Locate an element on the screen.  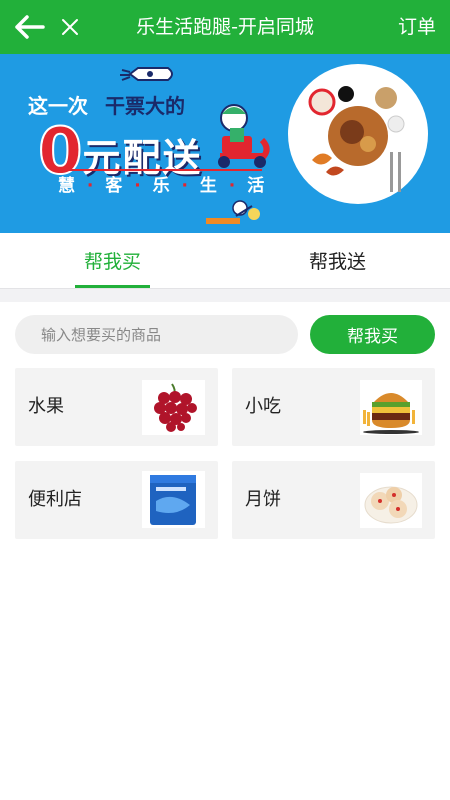
category-mooncake: 月饼 is located at coordinates (333, 500).